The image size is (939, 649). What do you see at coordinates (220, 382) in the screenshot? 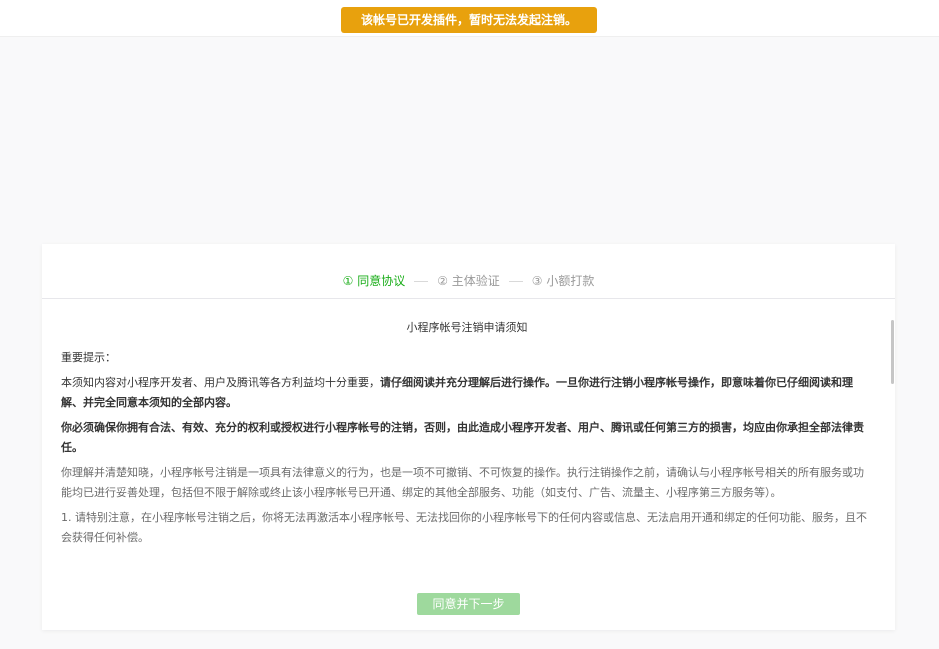
I see `notice-p1-normal: 本须知内容对小程序开发者、用户及腾讯等各方利益均十分重要，` at bounding box center [220, 382].